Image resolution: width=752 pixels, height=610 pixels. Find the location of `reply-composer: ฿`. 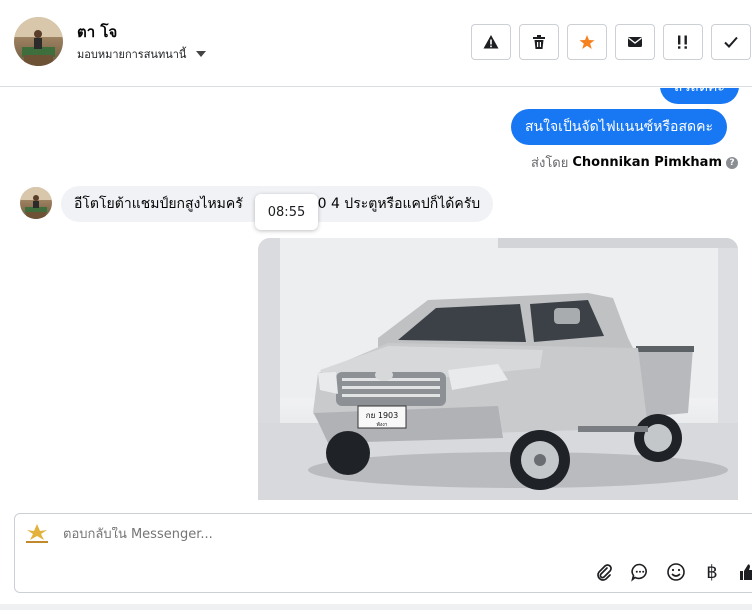

reply-composer: ฿ is located at coordinates (383, 553).